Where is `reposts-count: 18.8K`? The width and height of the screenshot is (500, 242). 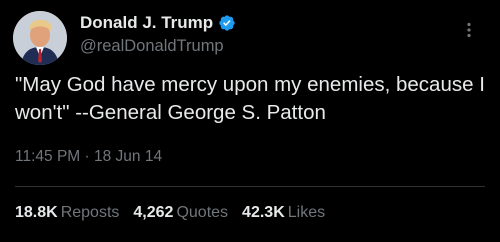 reposts-count: 18.8K is located at coordinates (36, 212).